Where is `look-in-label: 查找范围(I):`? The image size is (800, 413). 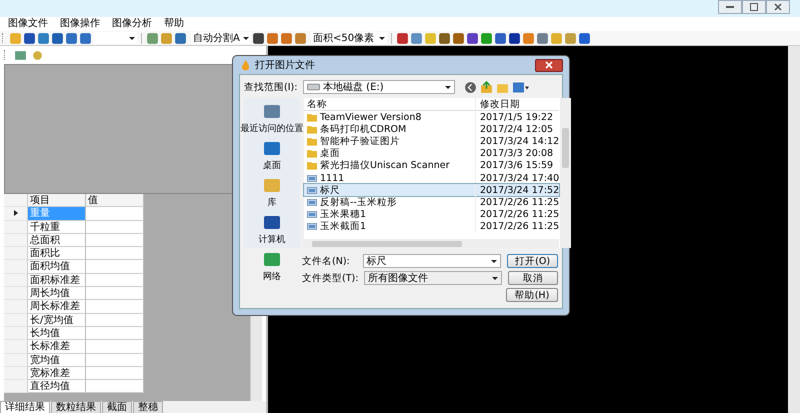
look-in-label: 查找范围(I): is located at coordinates (271, 87).